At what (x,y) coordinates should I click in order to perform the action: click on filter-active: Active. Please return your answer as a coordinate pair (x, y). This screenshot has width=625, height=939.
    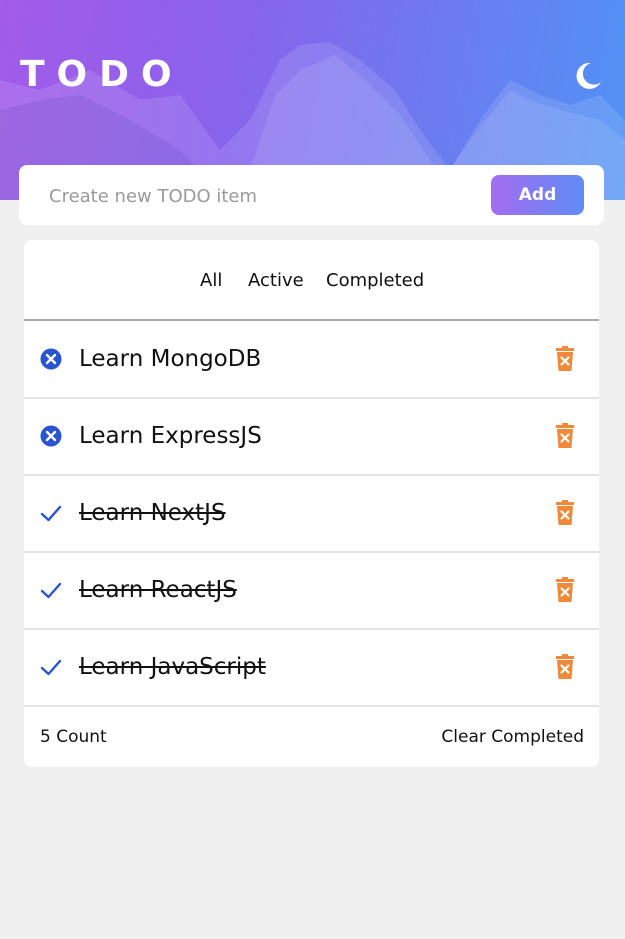
    Looking at the image, I should click on (276, 280).